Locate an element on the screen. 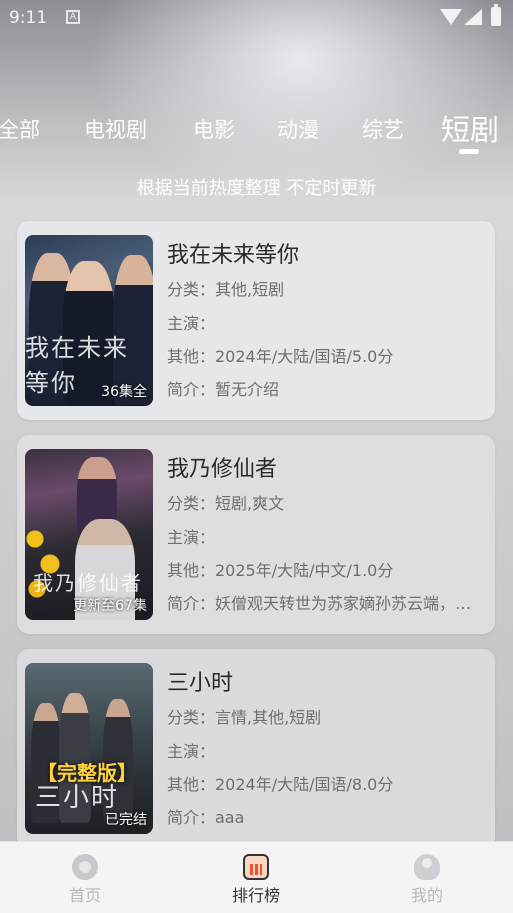  ranking-icon is located at coordinates (256, 867).